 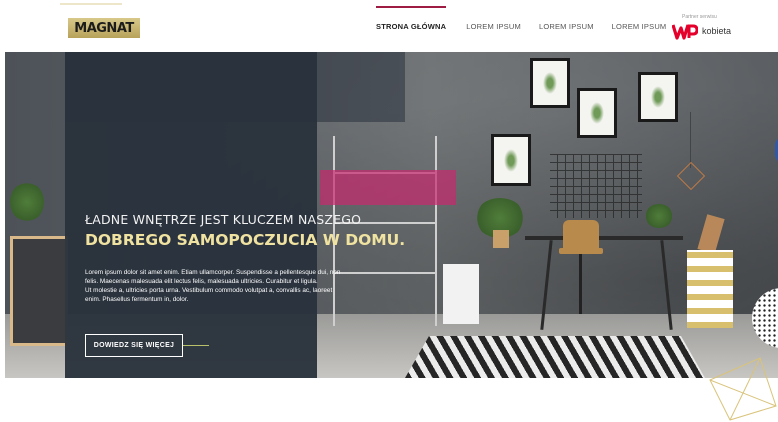 I want to click on patterned-rug, so click(x=555, y=357).